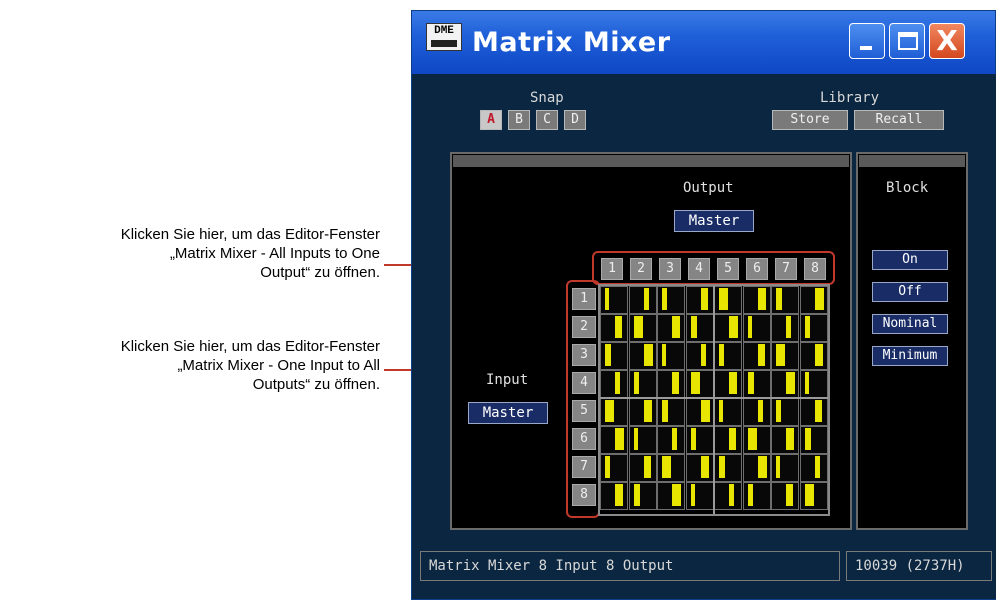 This screenshot has height=600, width=996. I want to click on block-on-button: On, so click(910, 260).